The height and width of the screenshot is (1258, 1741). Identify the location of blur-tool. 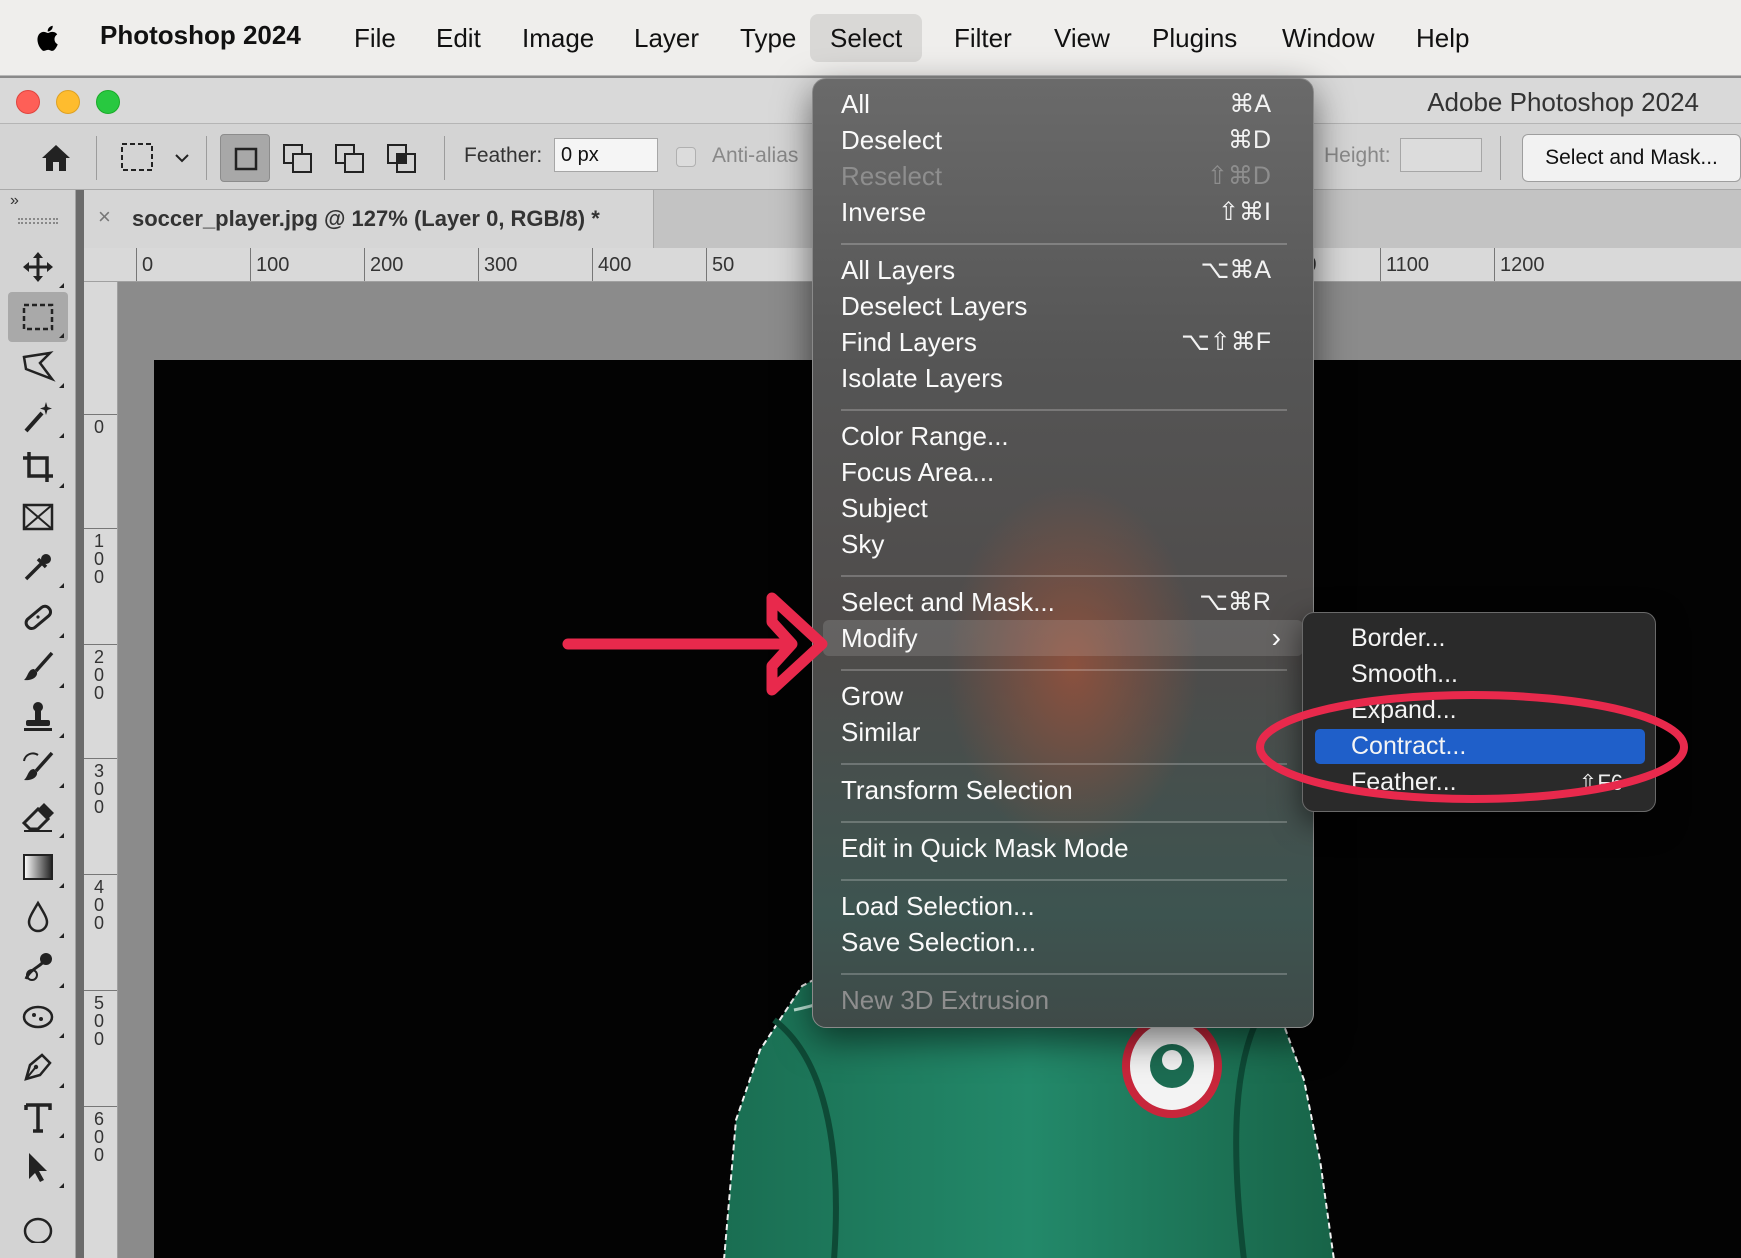
(38, 917).